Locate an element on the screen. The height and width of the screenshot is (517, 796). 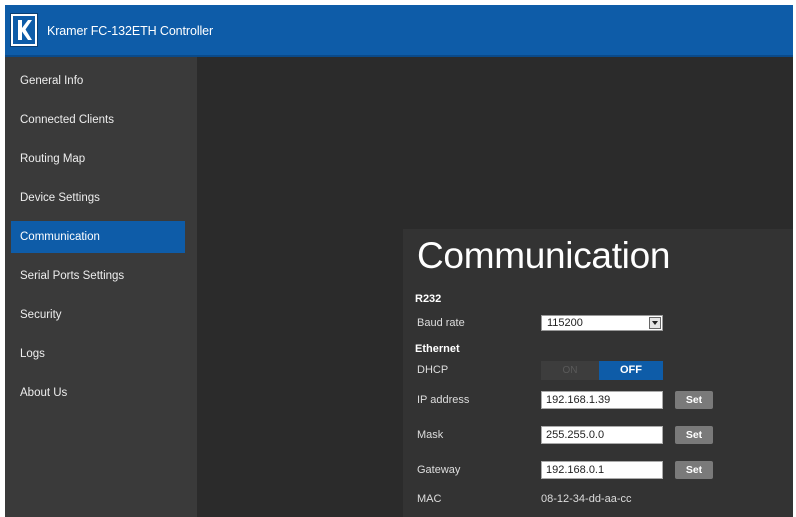
ip-address-input: 192.168.1.39 is located at coordinates (602, 400).